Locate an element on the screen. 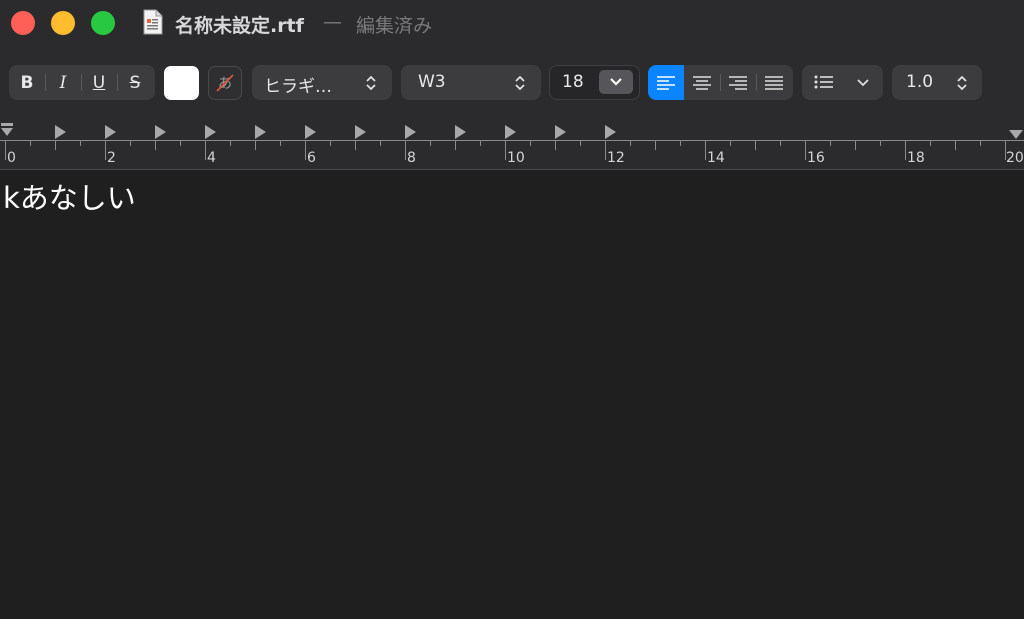 This screenshot has height=619, width=1024. ruler-label: 0 is located at coordinates (11, 158).